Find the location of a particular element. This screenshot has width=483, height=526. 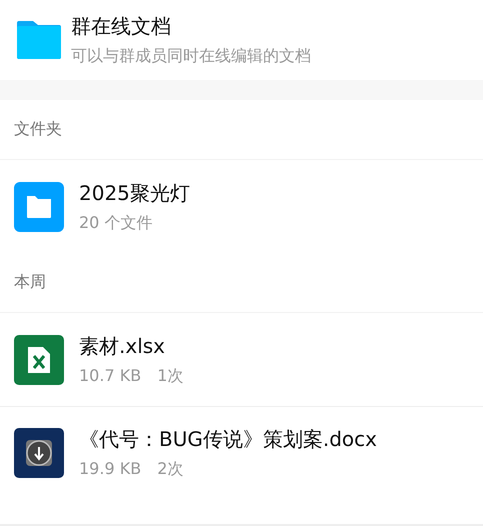

file-name: 素材.xlsx is located at coordinates (122, 346).